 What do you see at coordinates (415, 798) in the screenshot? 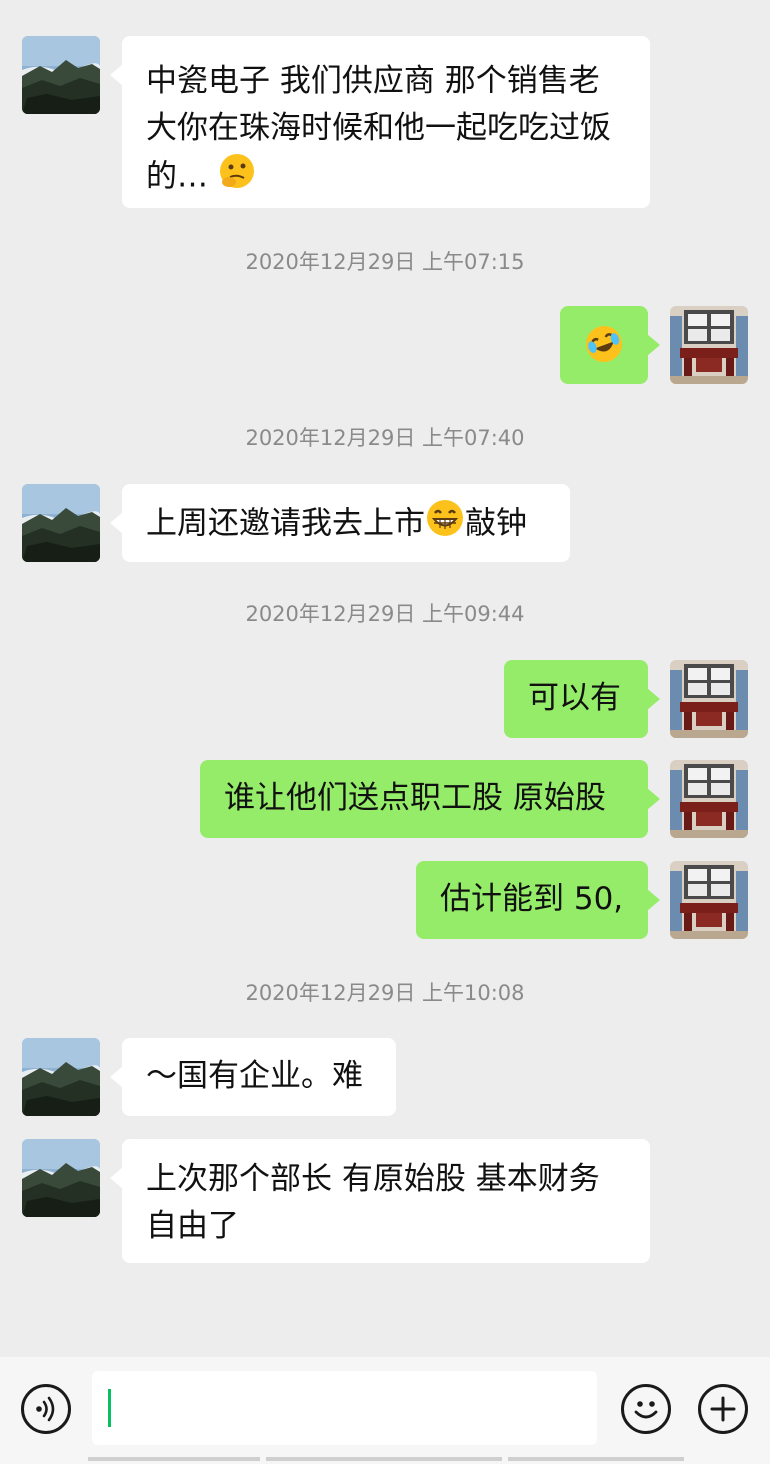
I see `message-text: 谁让他们送点职工股 原始股` at bounding box center [415, 798].